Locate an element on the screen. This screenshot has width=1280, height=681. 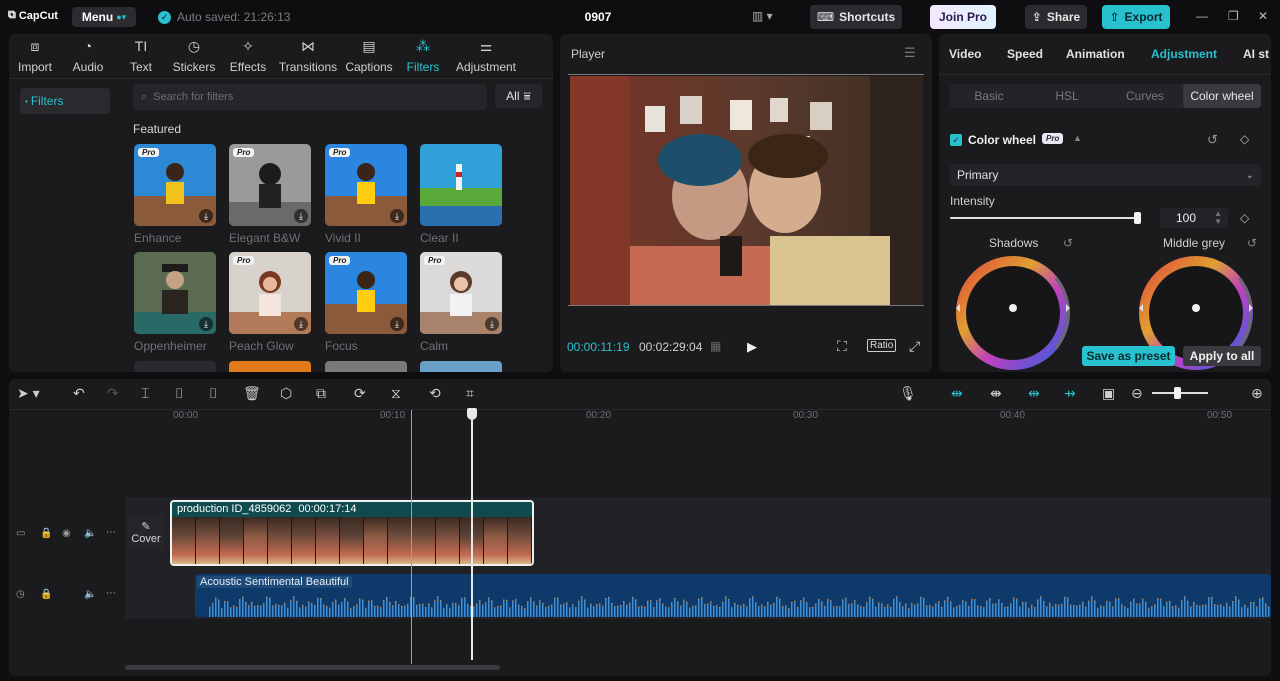
timecode-grid-icon: ▦ is located at coordinates (715, 346).